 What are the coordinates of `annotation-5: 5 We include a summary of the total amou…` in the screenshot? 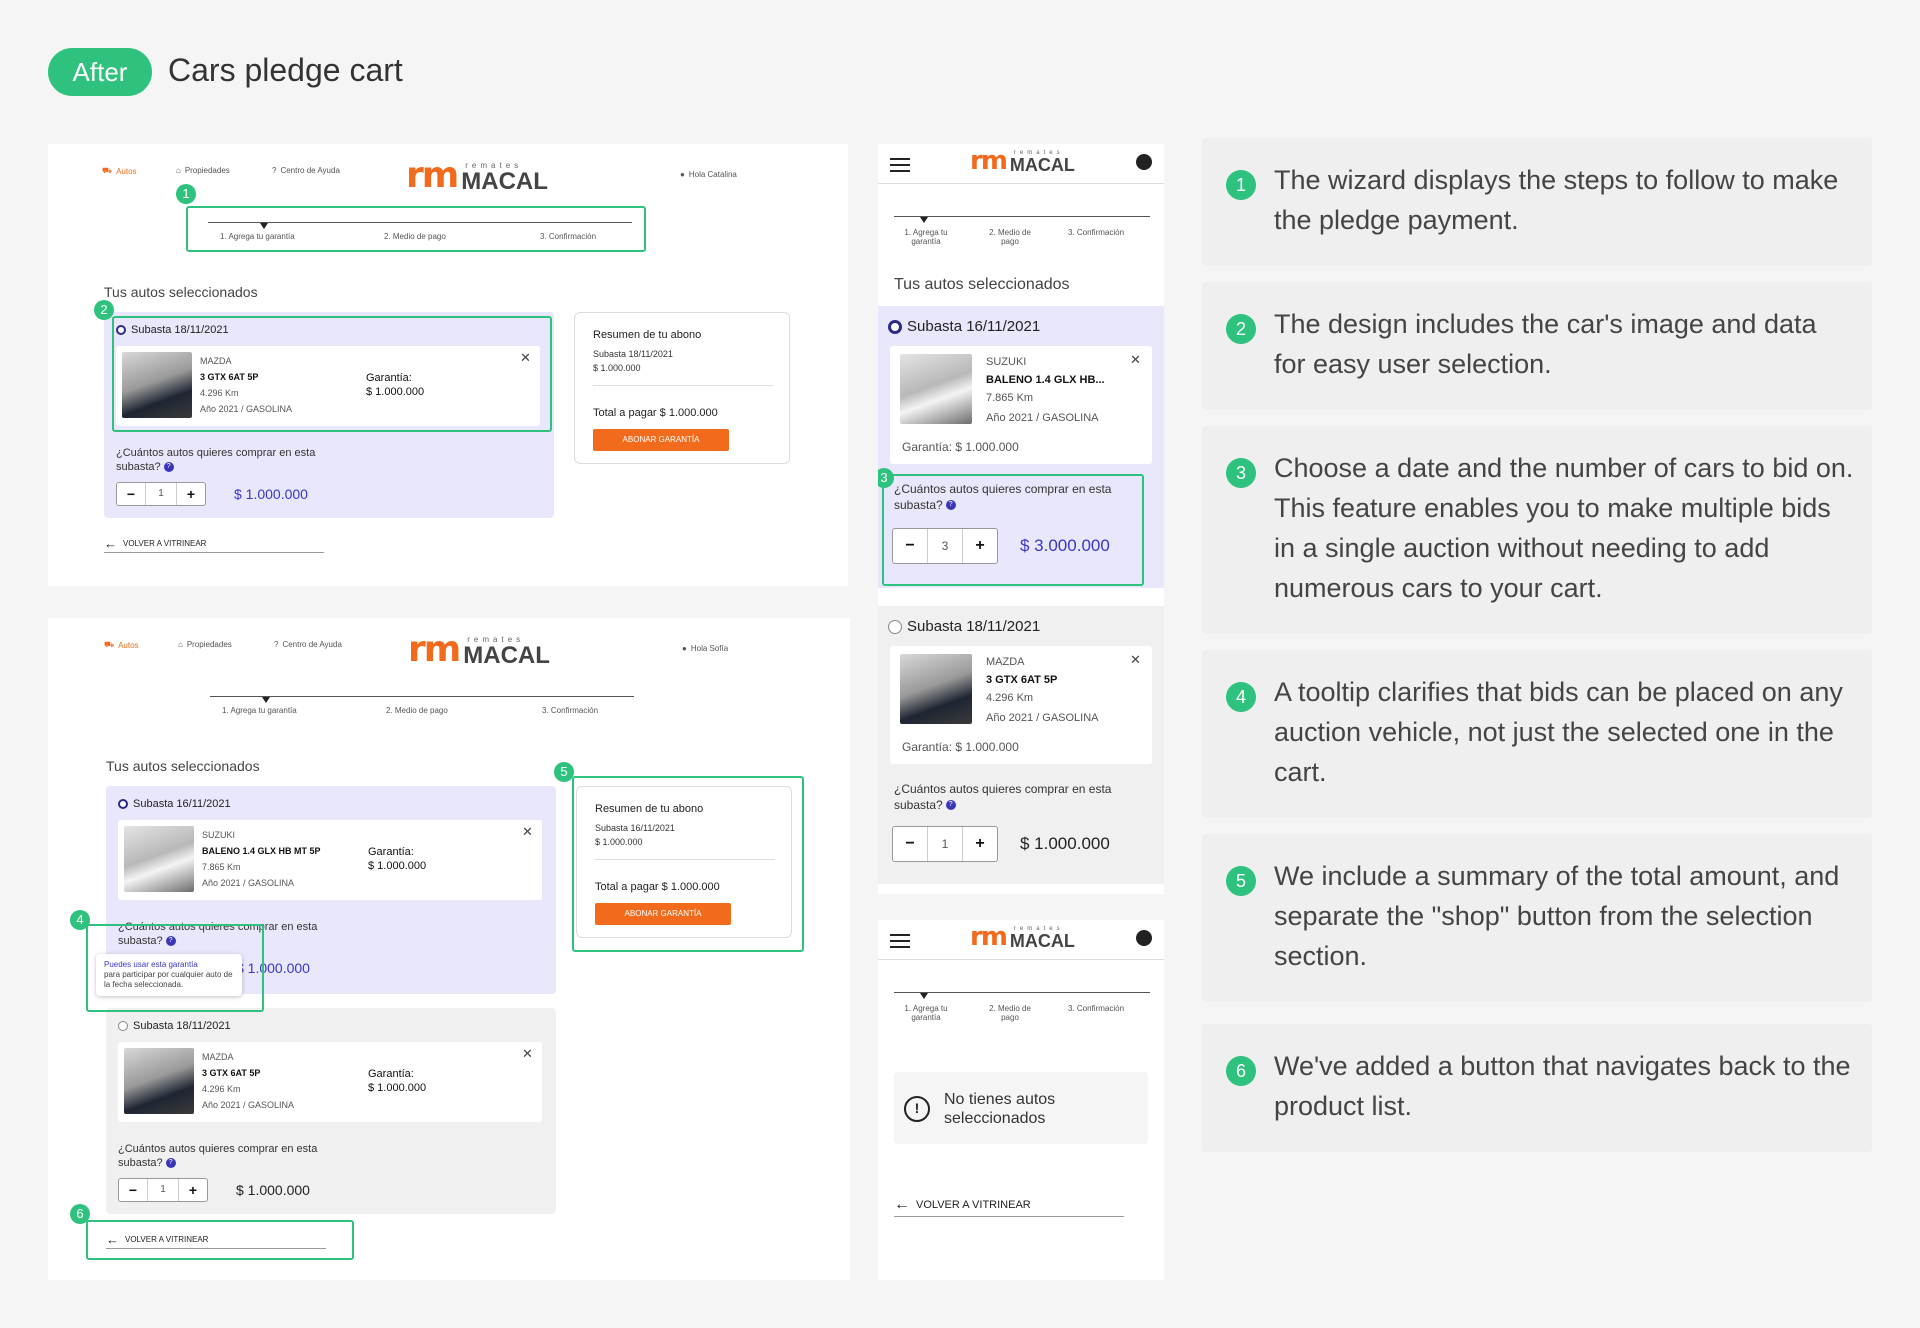 It's located at (1537, 918).